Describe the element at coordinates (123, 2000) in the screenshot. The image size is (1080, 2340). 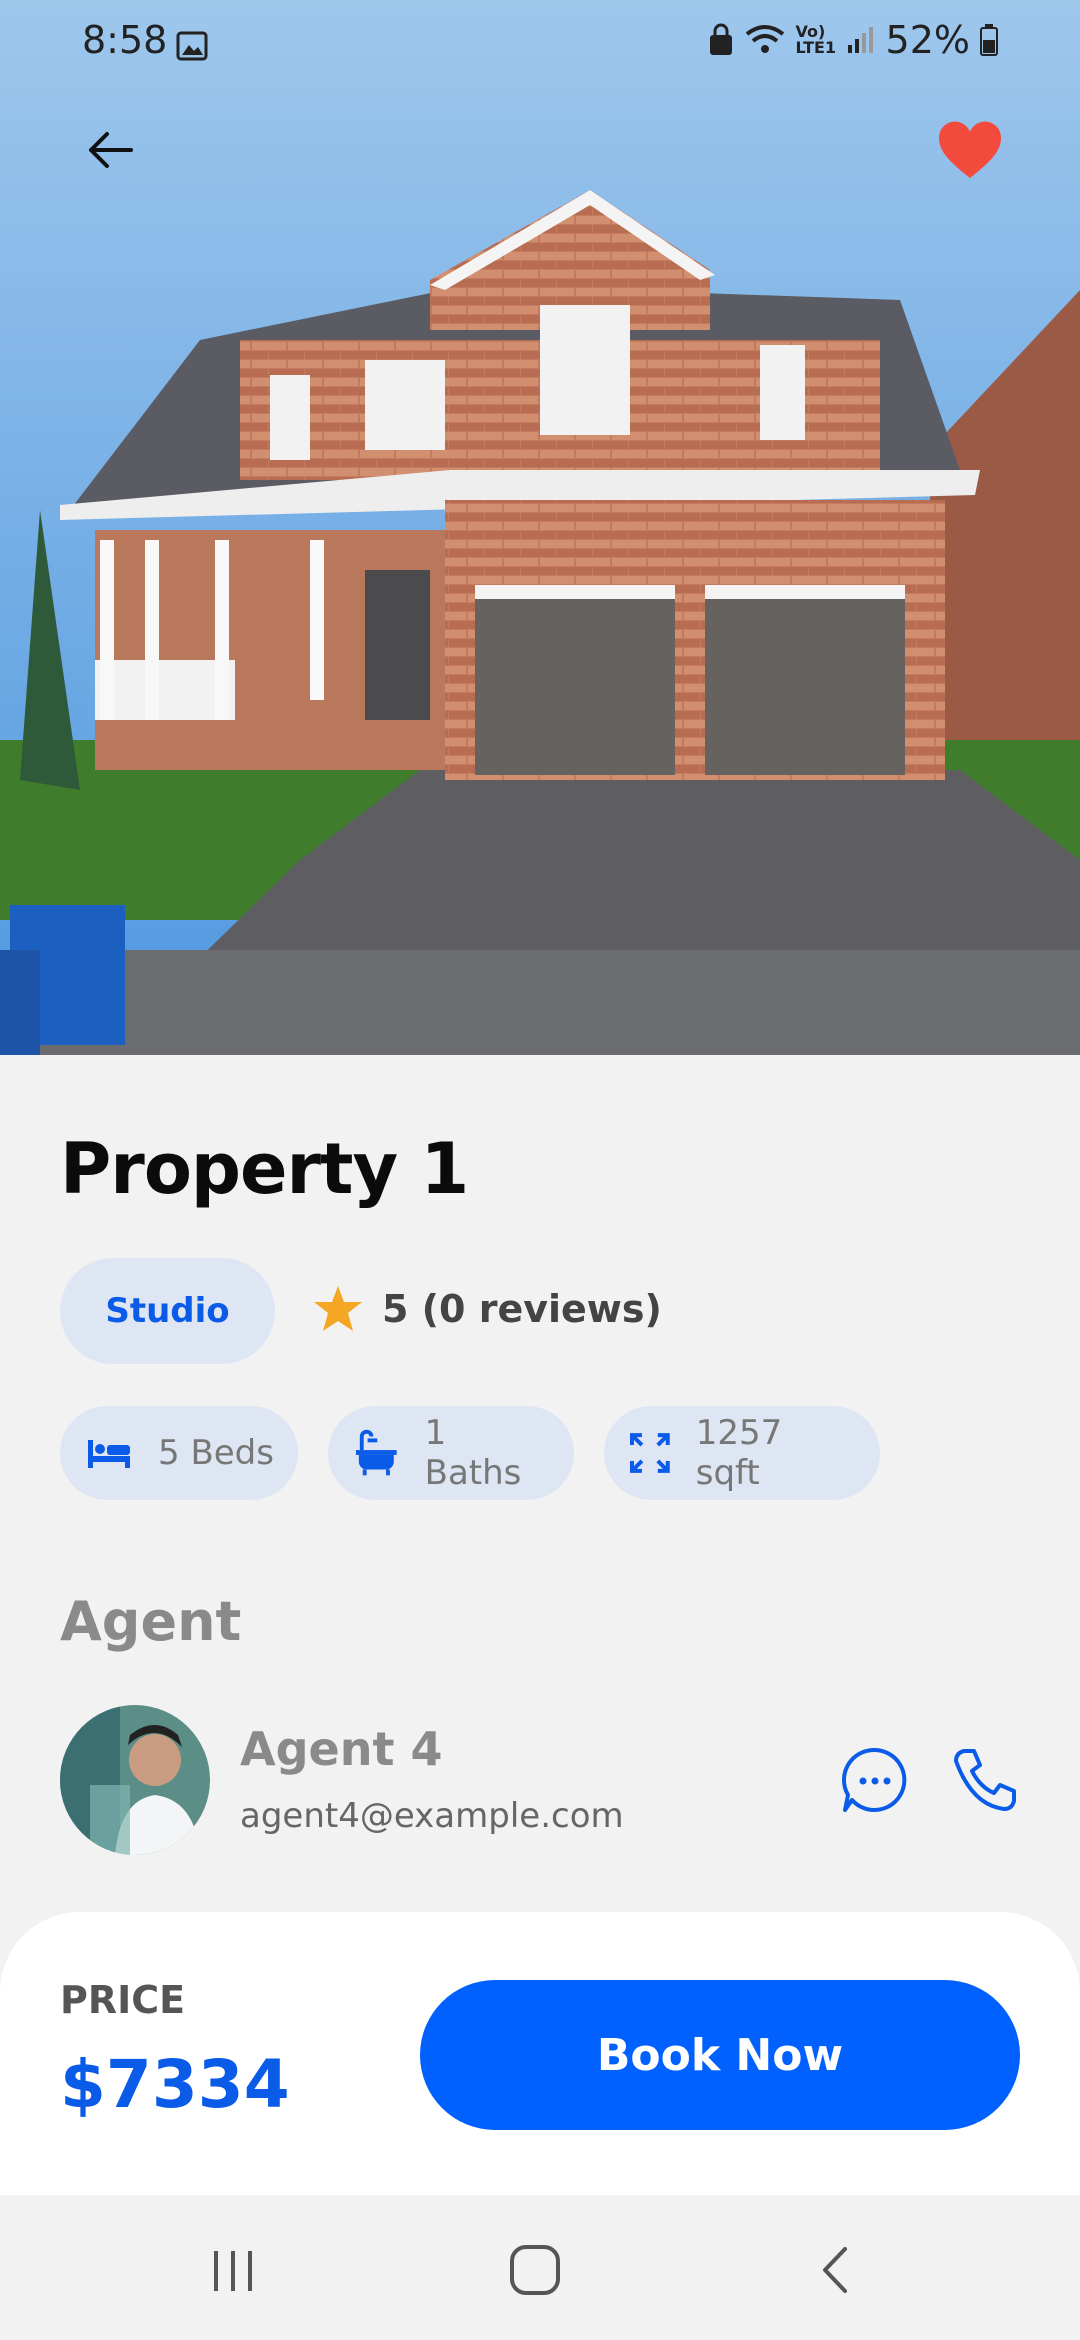
I see `price-label: PRICE` at that location.